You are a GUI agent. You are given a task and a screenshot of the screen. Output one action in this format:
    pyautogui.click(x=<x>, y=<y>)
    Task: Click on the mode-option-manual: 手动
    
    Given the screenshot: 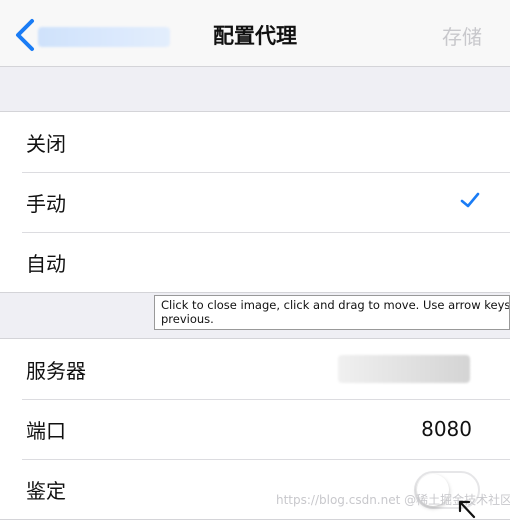 What is the action you would take?
    pyautogui.click(x=255, y=202)
    